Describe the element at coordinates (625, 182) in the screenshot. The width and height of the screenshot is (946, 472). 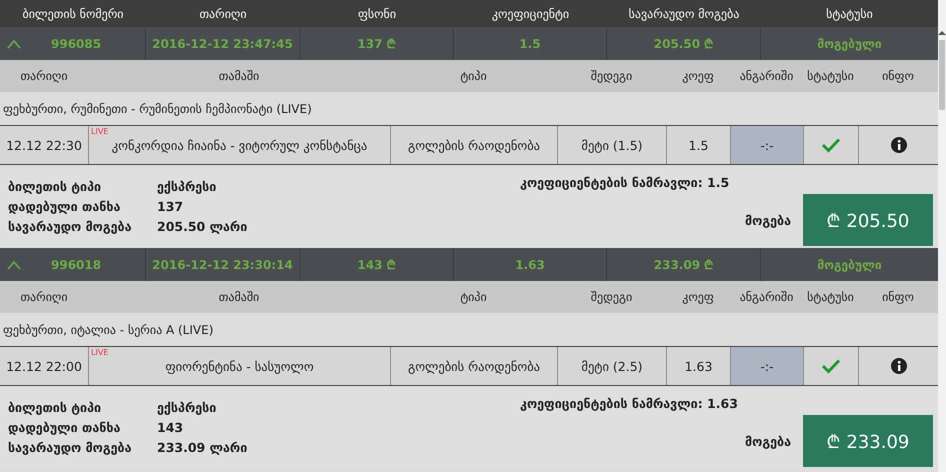
I see `total-odds: კოეფიციენტების ნამრავლი: 1.5` at that location.